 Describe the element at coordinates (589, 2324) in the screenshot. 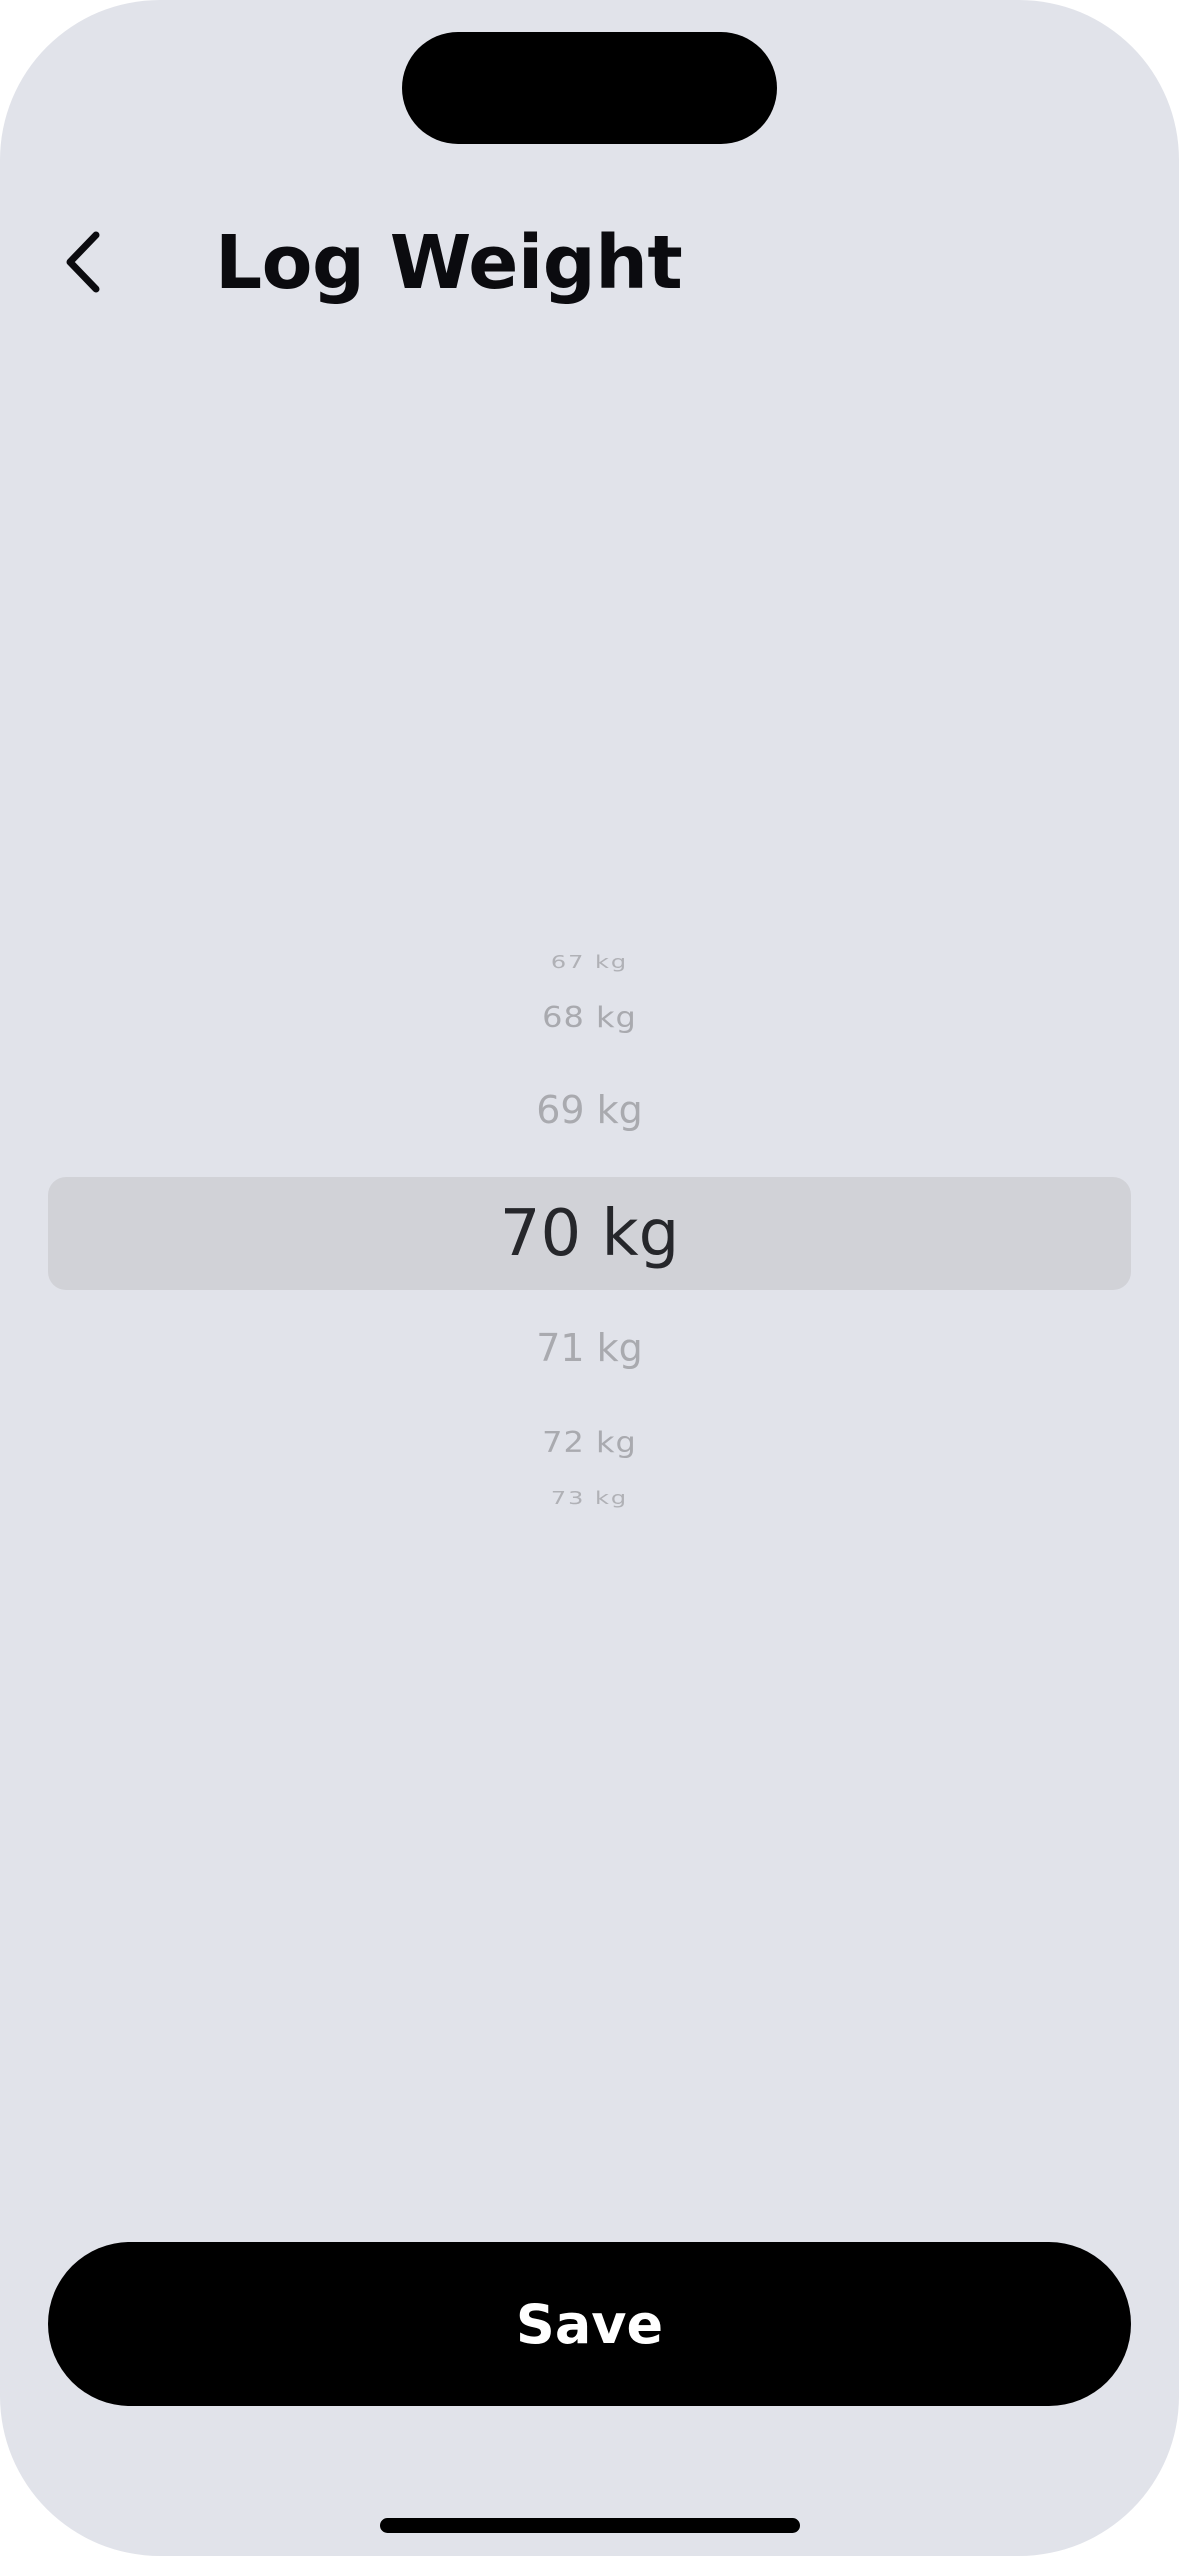

I see `save-button: Save` at that location.